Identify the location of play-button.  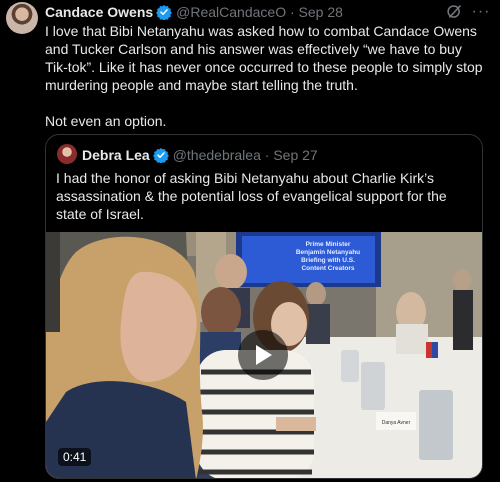
(263, 355).